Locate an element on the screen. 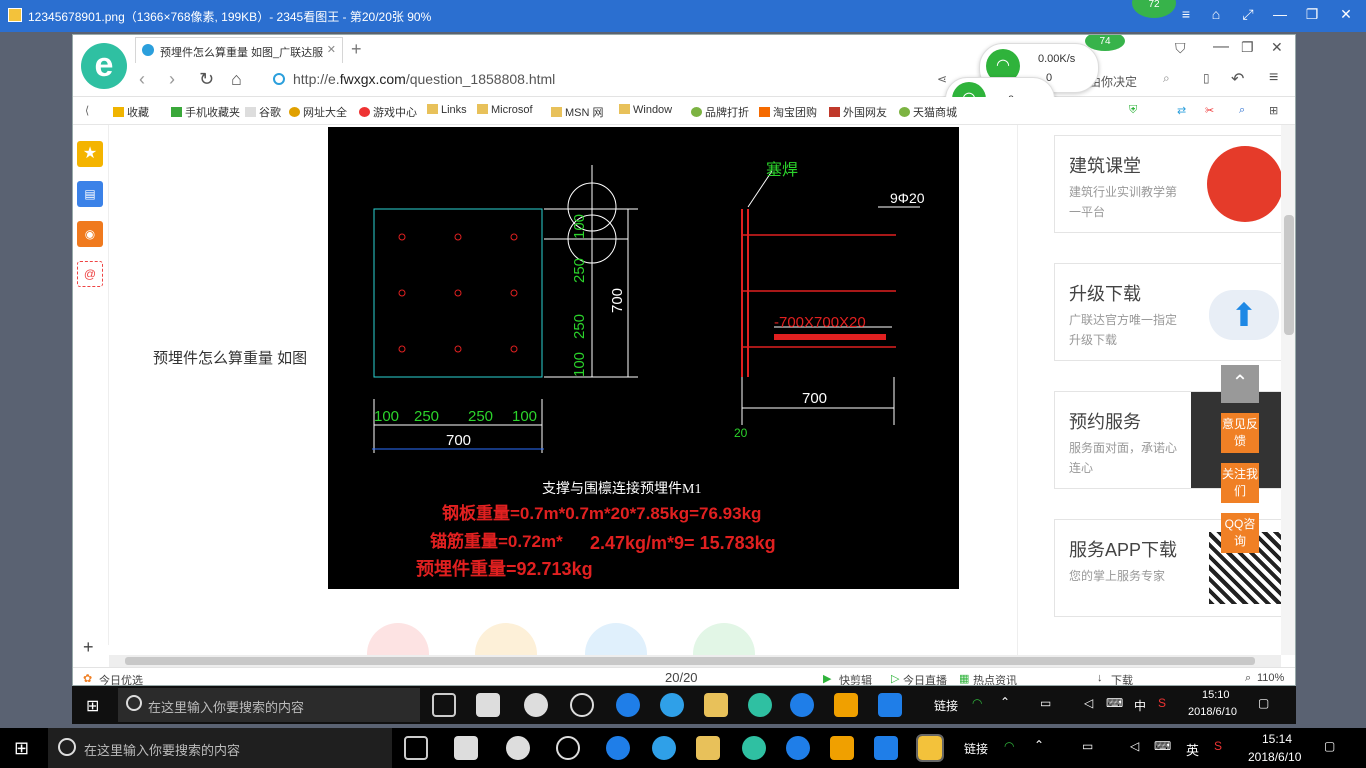  maximize-button: ❐ is located at coordinates (1312, 14).